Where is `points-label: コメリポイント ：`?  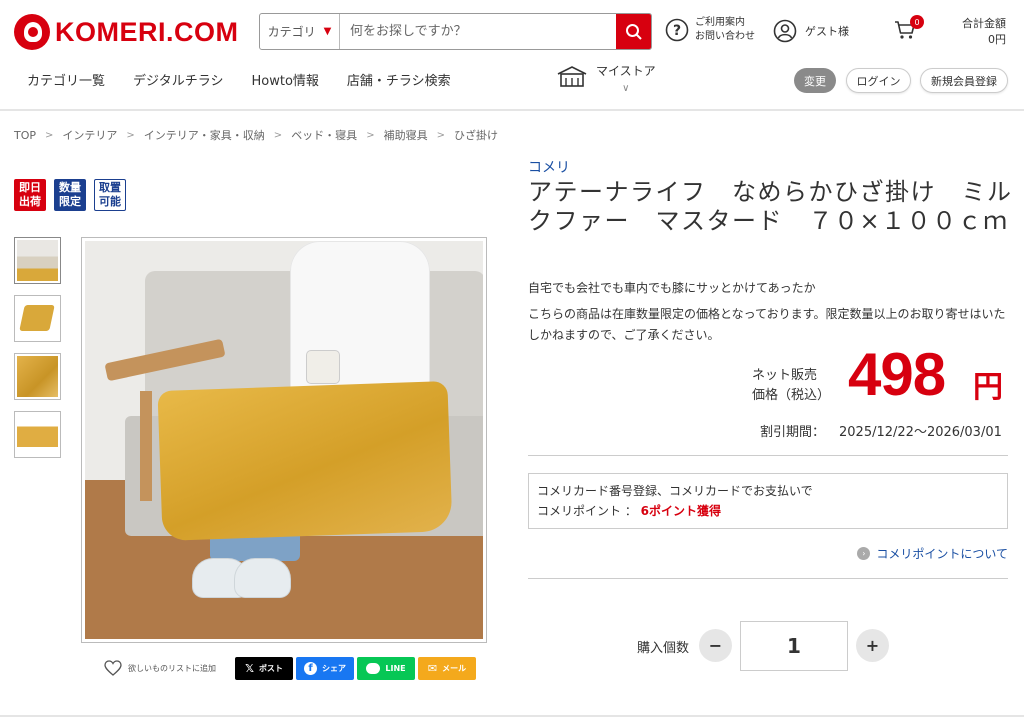 points-label: コメリポイント ： is located at coordinates (589, 511).